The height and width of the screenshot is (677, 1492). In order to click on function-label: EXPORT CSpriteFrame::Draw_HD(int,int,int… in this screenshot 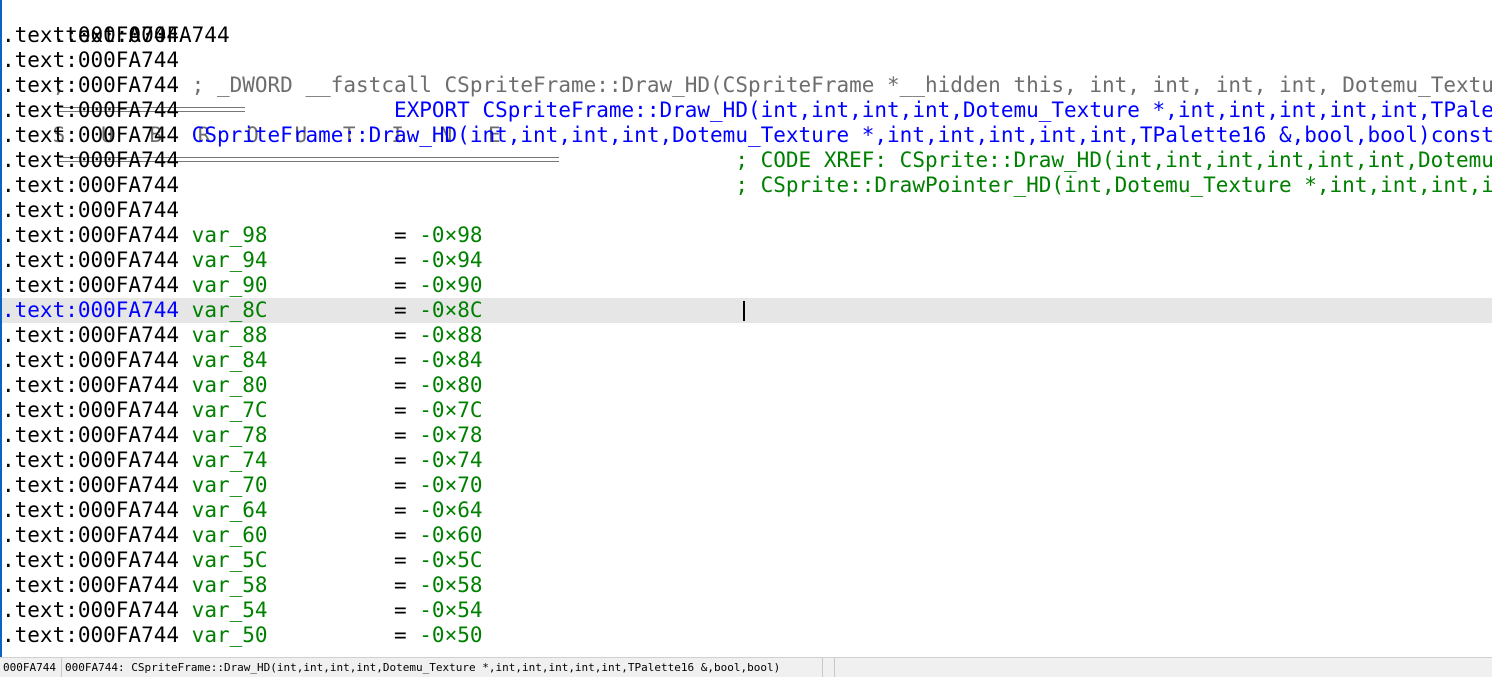, I will do `click(943, 110)`.